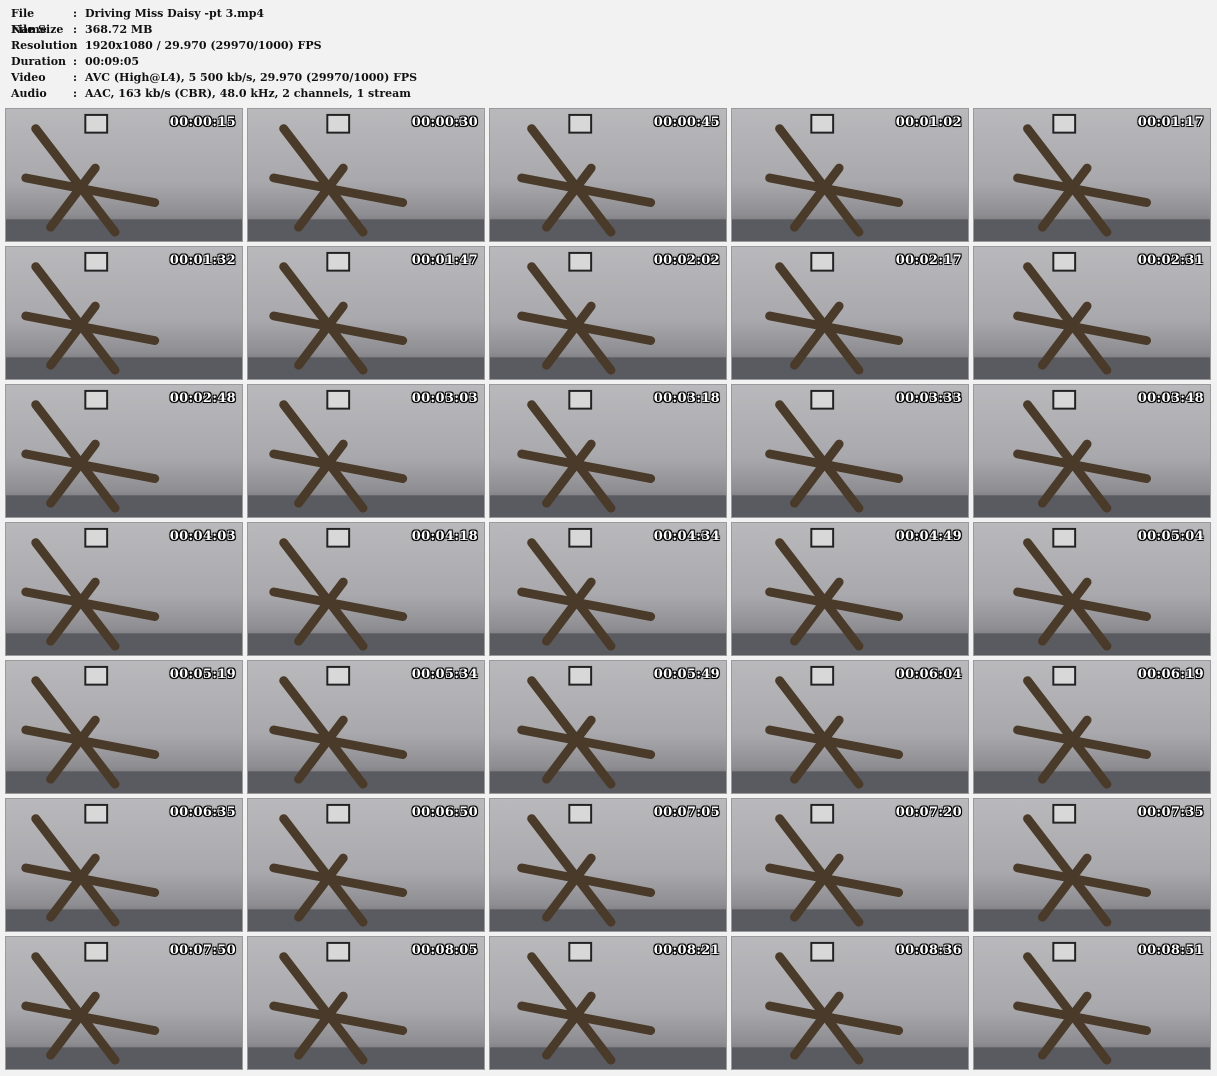  What do you see at coordinates (850, 865) in the screenshot?
I see `video-thumbnail: 00:07:20` at bounding box center [850, 865].